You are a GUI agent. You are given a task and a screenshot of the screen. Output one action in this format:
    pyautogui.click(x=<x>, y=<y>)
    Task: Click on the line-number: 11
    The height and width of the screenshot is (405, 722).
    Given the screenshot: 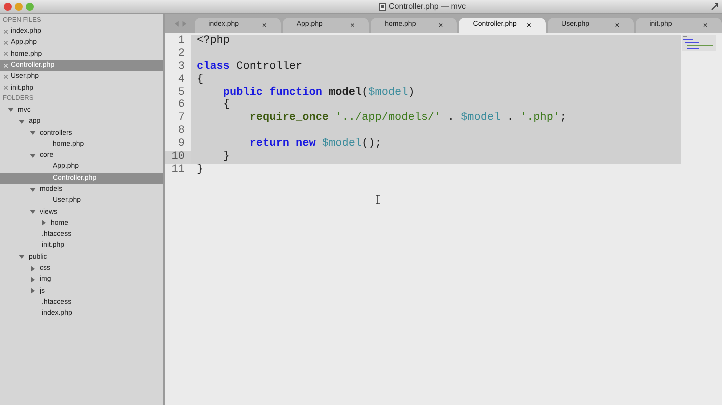 What is the action you would take?
    pyautogui.click(x=178, y=170)
    